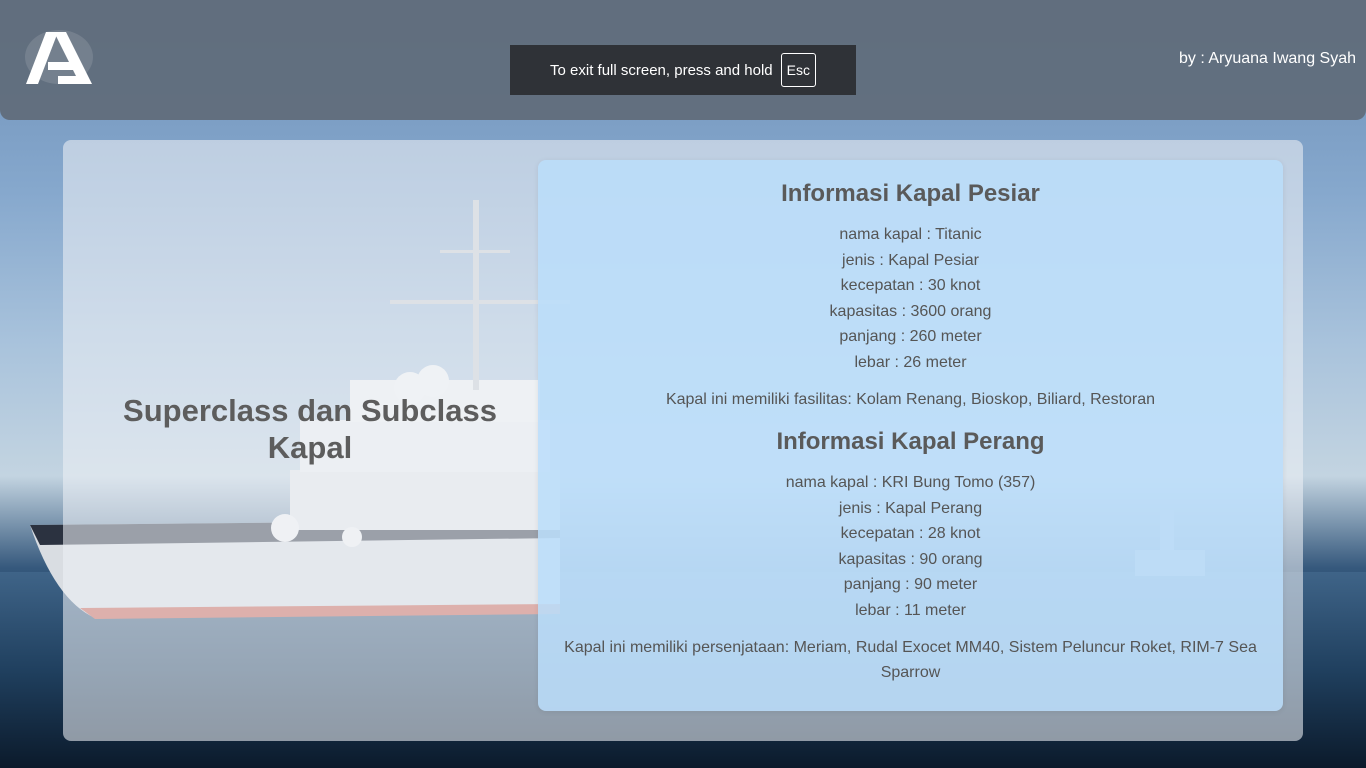 The width and height of the screenshot is (1366, 768). What do you see at coordinates (910, 337) in the screenshot?
I see `detail-line: panjang : 260 meter` at bounding box center [910, 337].